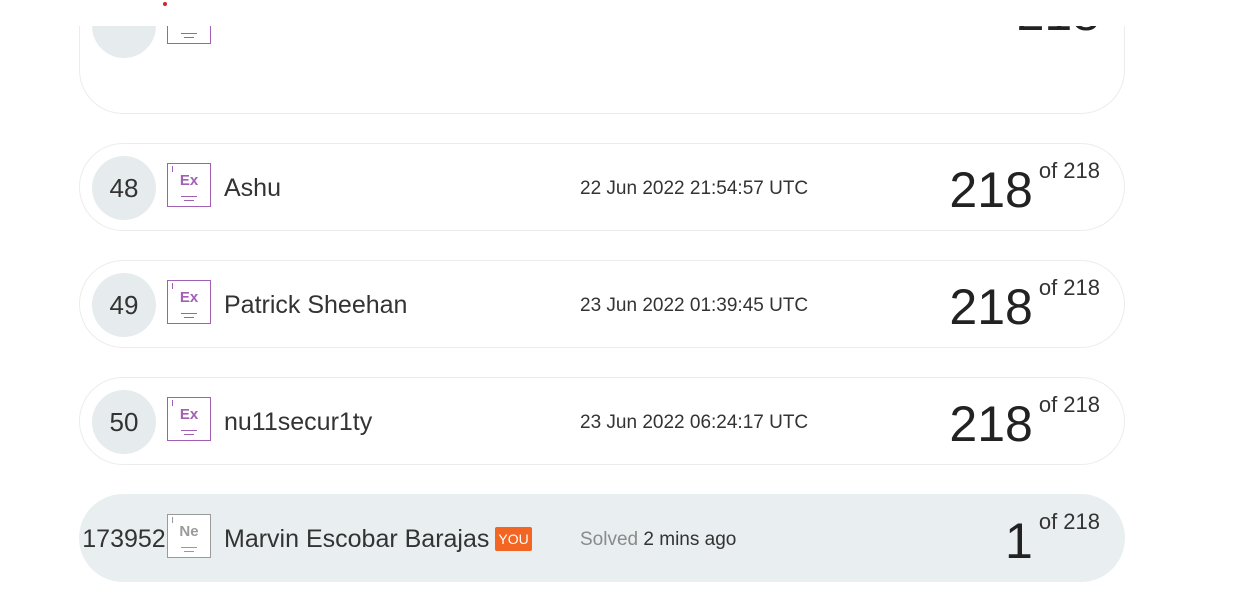 This screenshot has height=616, width=1258. What do you see at coordinates (252, 188) in the screenshot?
I see `user-name: Ashu` at bounding box center [252, 188].